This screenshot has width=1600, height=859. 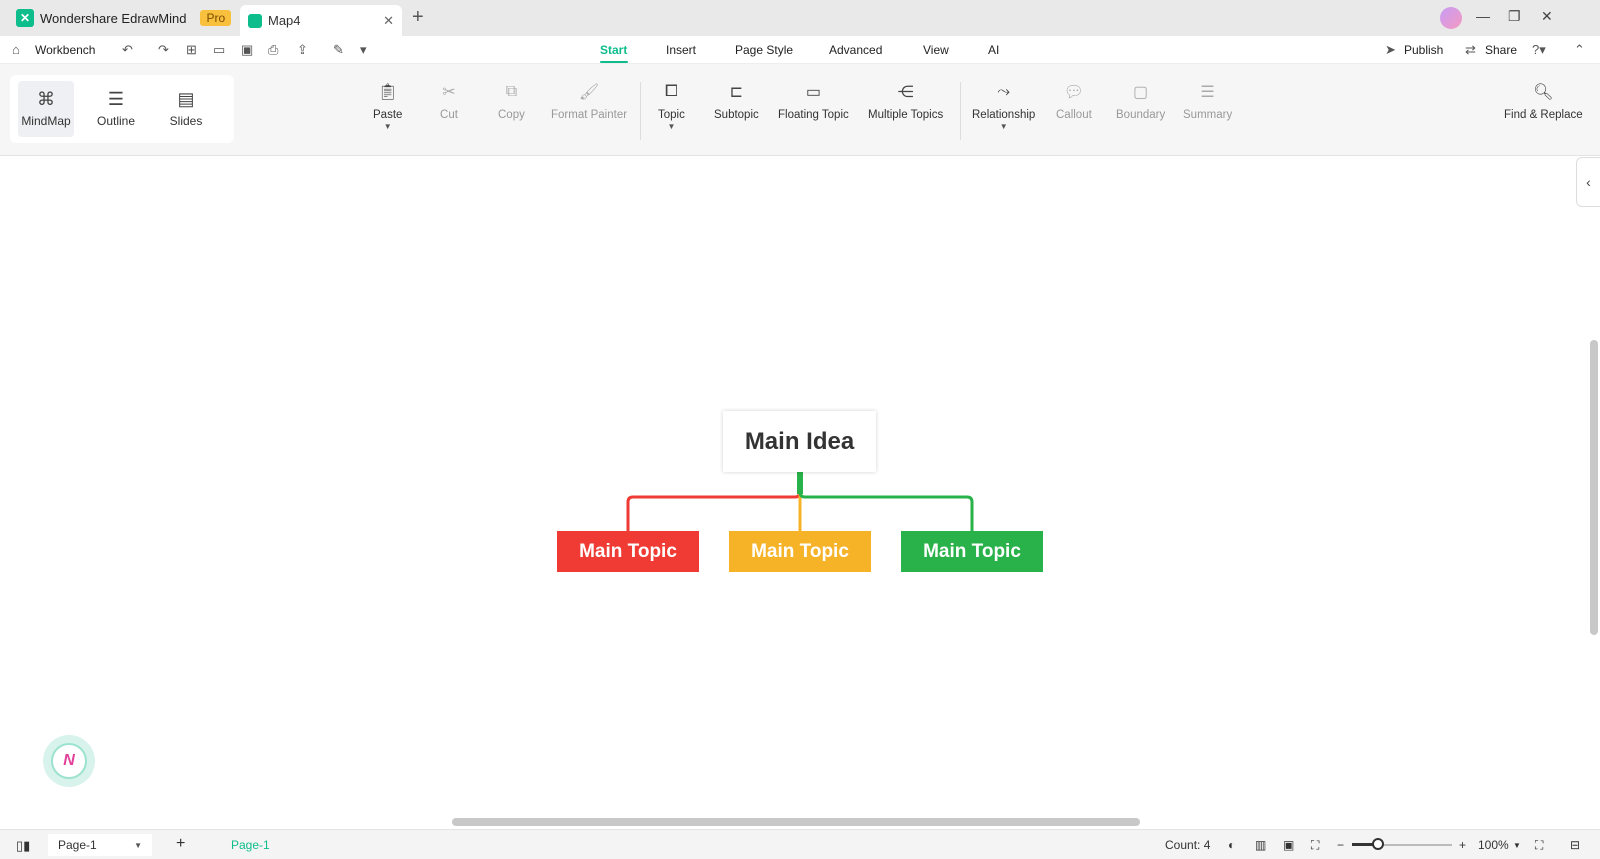 I want to click on page-selector: Page-1 ▼, so click(x=100, y=845).